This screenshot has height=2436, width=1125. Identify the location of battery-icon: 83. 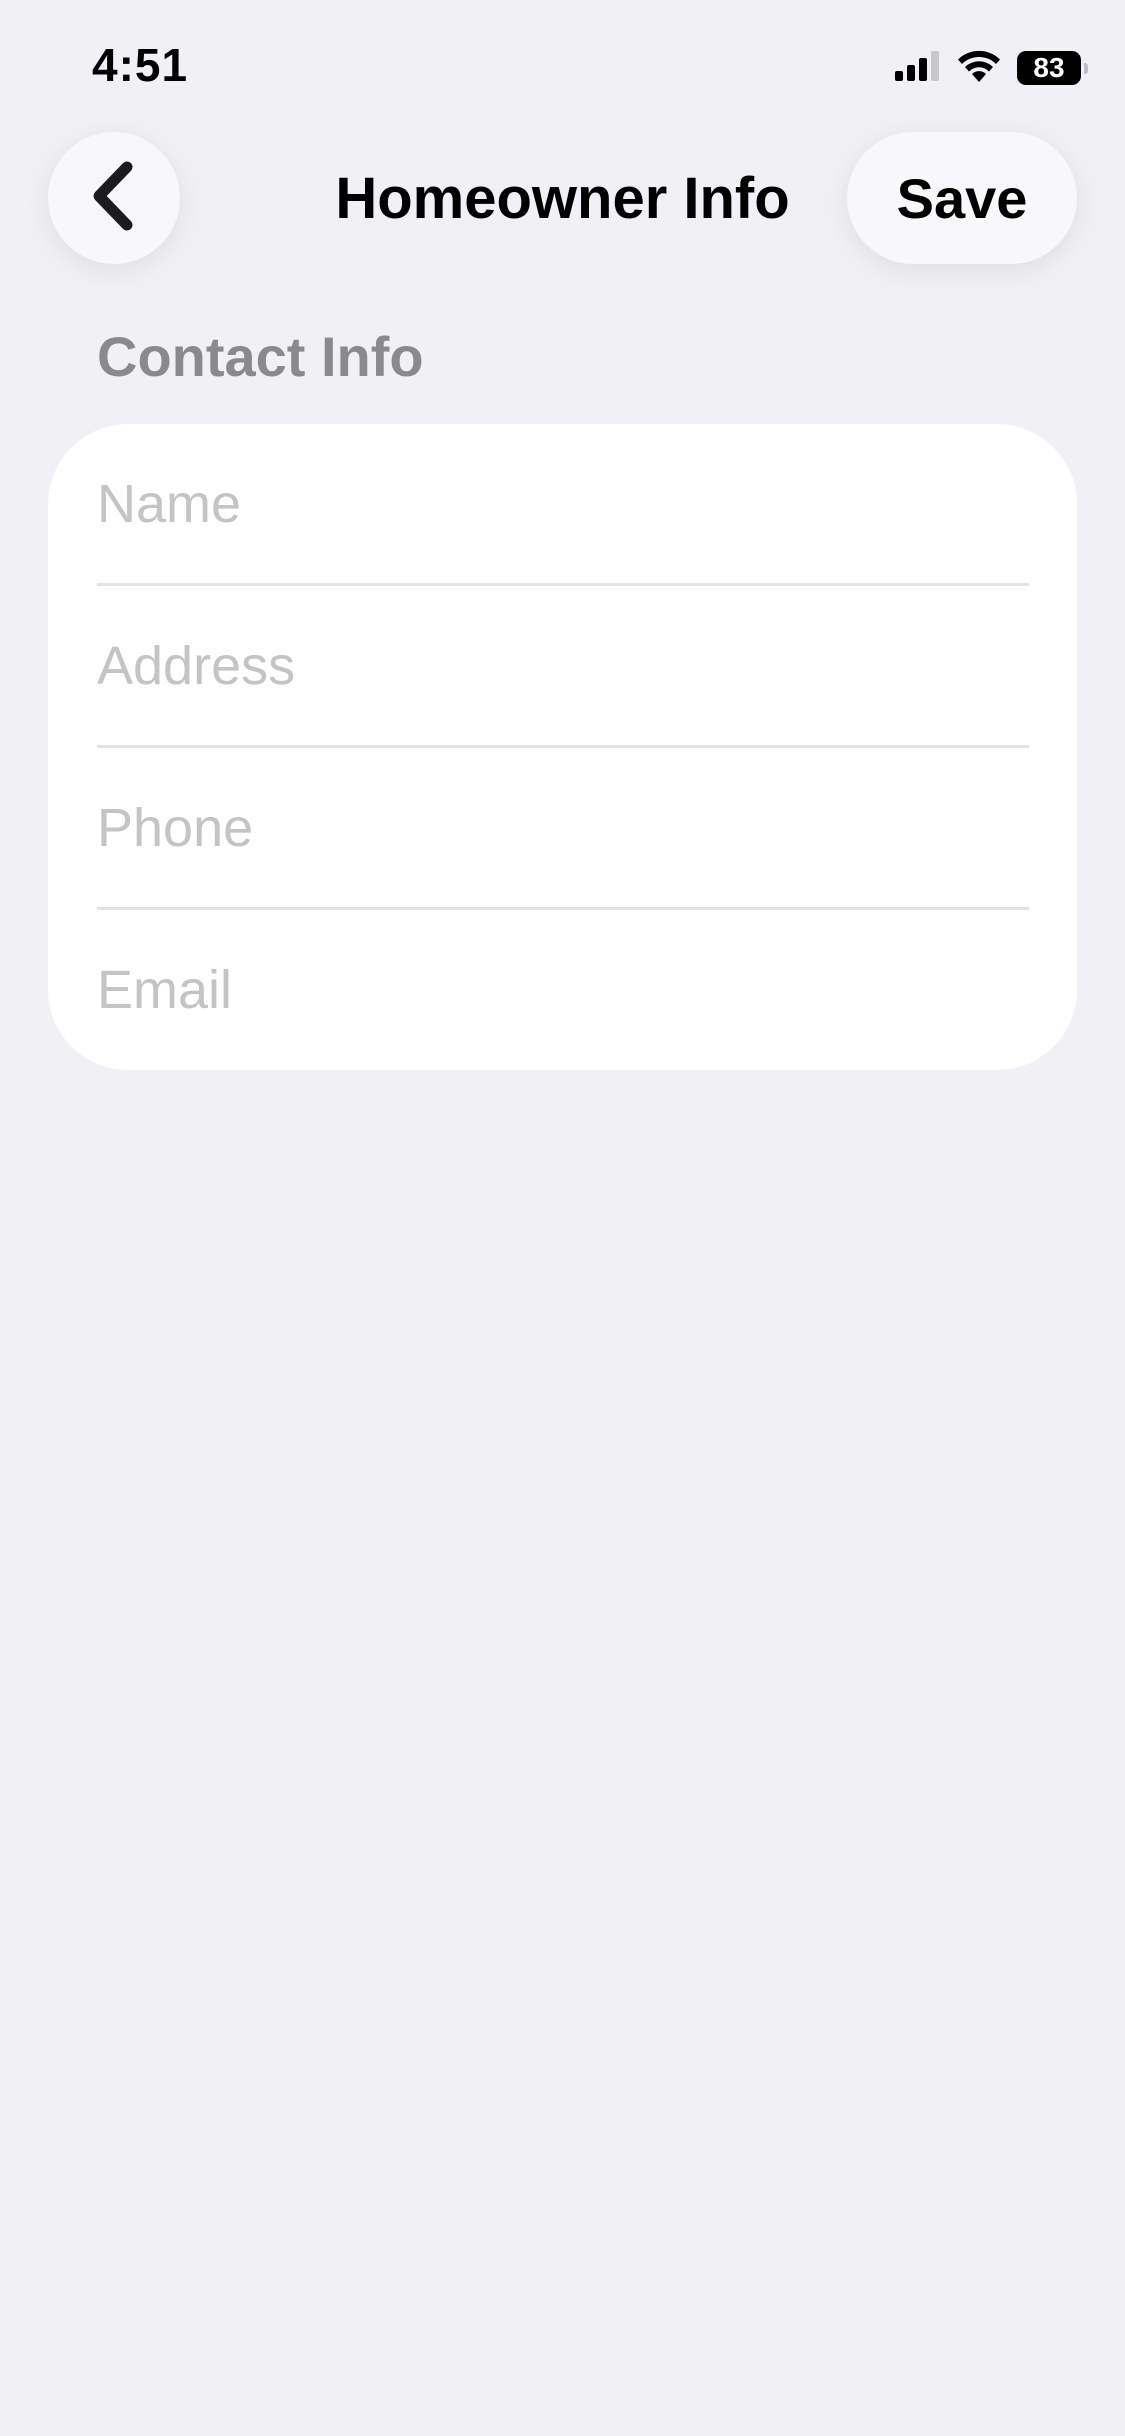
(1052, 67).